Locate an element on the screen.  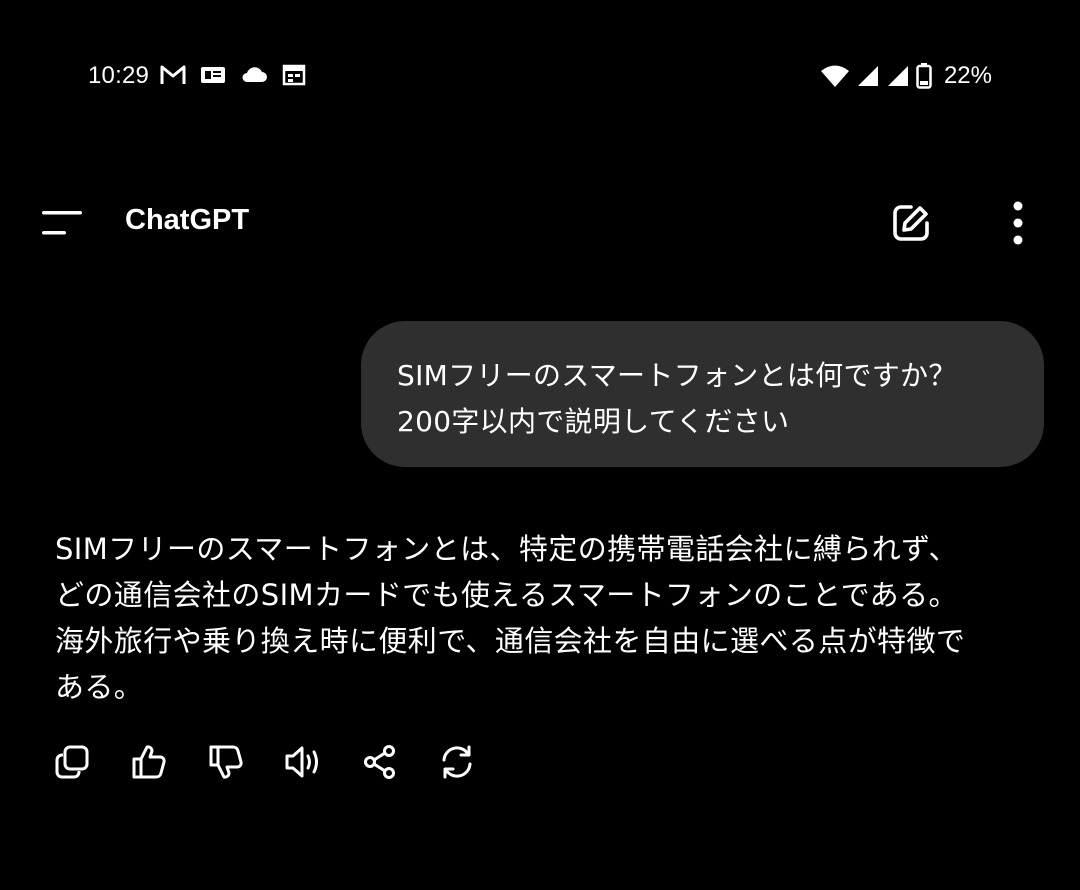
menu-button is located at coordinates (62, 223).